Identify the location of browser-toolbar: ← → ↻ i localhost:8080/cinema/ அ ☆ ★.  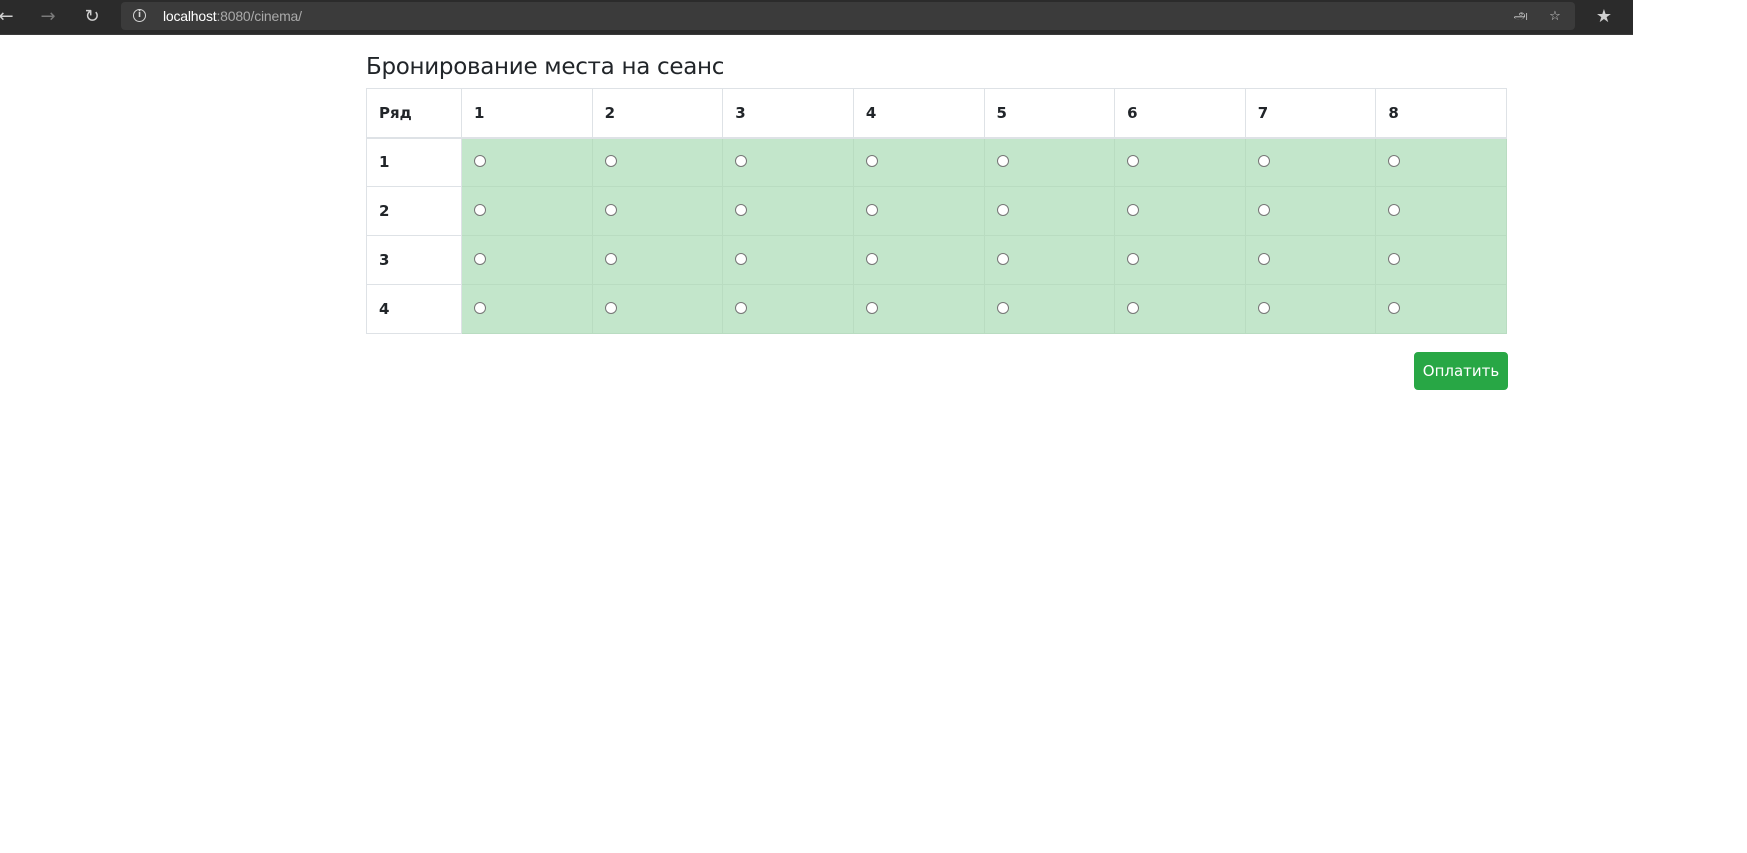
(816, 17).